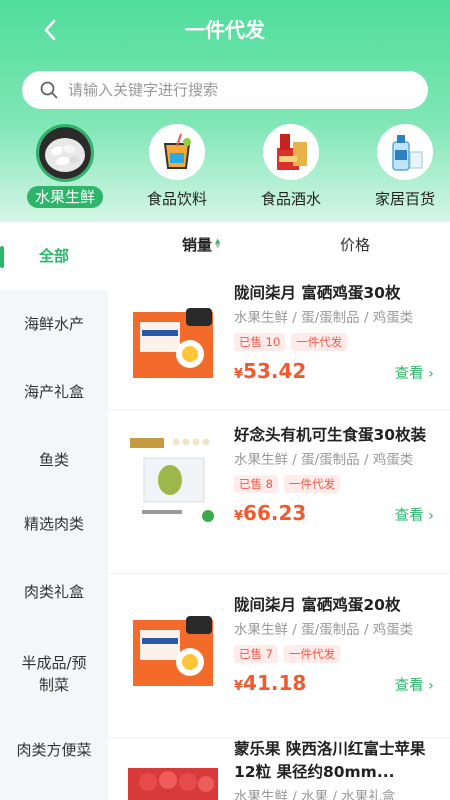 This screenshot has width=450, height=800. What do you see at coordinates (270, 371) in the screenshot?
I see `product-price: ¥53.42` at bounding box center [270, 371].